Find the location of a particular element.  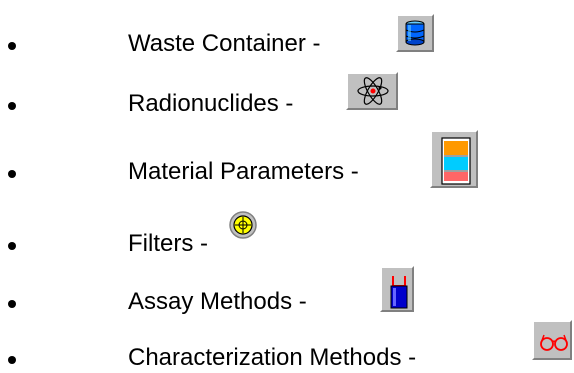

item-label: Material Parameters - is located at coordinates (243, 172).